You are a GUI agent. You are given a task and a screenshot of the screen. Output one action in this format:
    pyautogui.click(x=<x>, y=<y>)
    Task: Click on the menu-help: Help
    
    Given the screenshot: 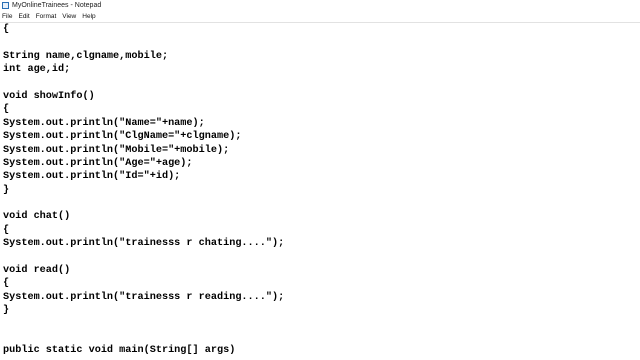 What is the action you would take?
    pyautogui.click(x=88, y=16)
    